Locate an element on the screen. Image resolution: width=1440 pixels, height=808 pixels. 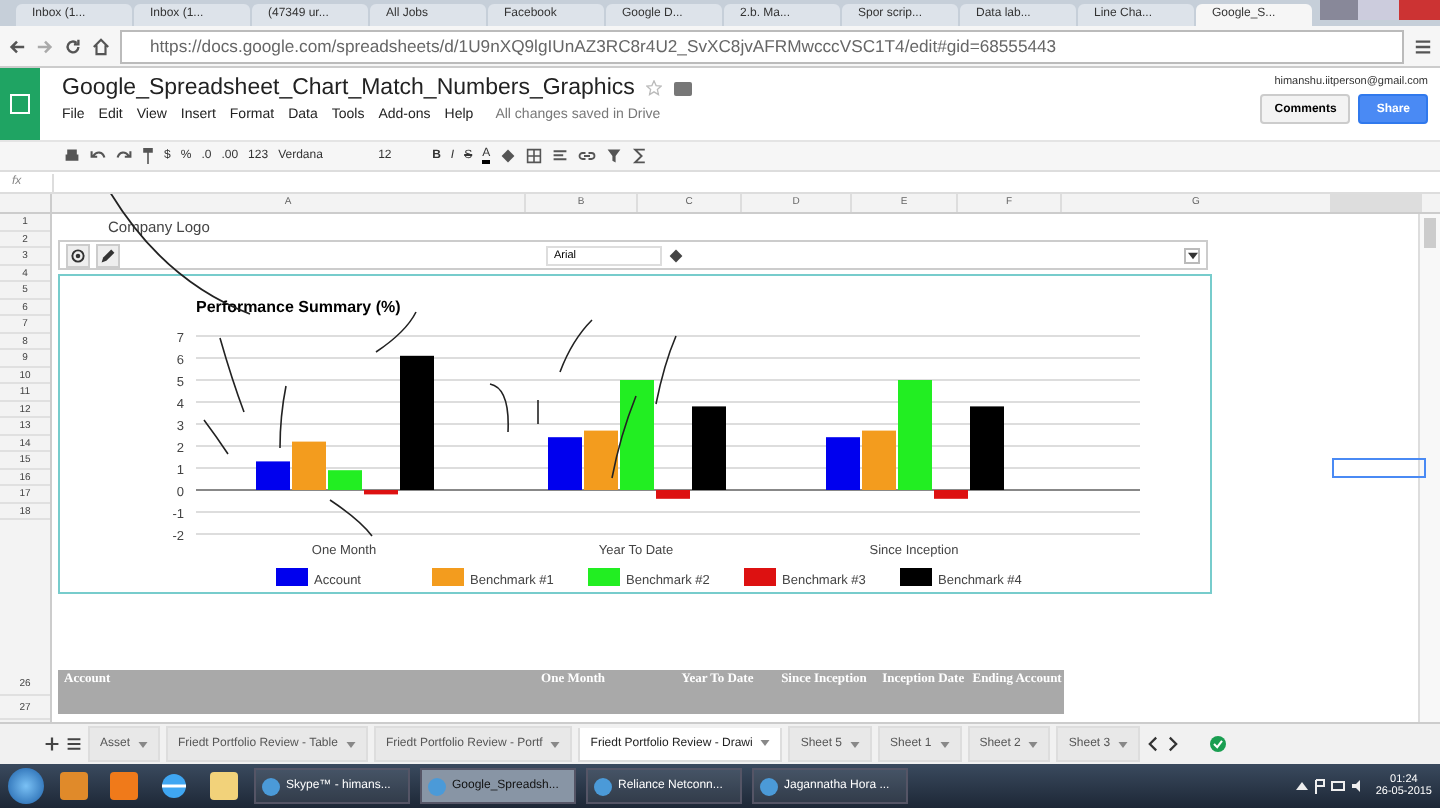
document-title: Google_Spreadsheet_Chart_Match_Numbers_Graphics is located at coordinates (348, 88).